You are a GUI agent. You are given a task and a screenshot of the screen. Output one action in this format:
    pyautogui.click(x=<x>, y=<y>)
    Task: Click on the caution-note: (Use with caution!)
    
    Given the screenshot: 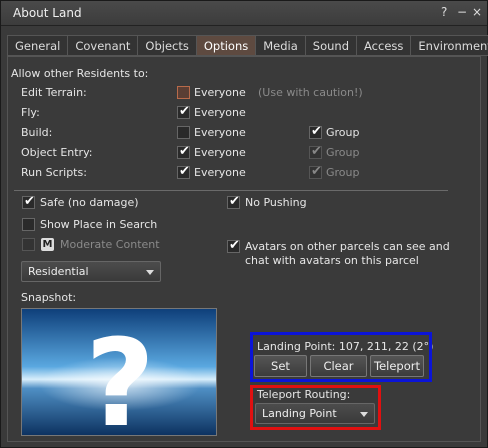 What is the action you would take?
    pyautogui.click(x=310, y=92)
    